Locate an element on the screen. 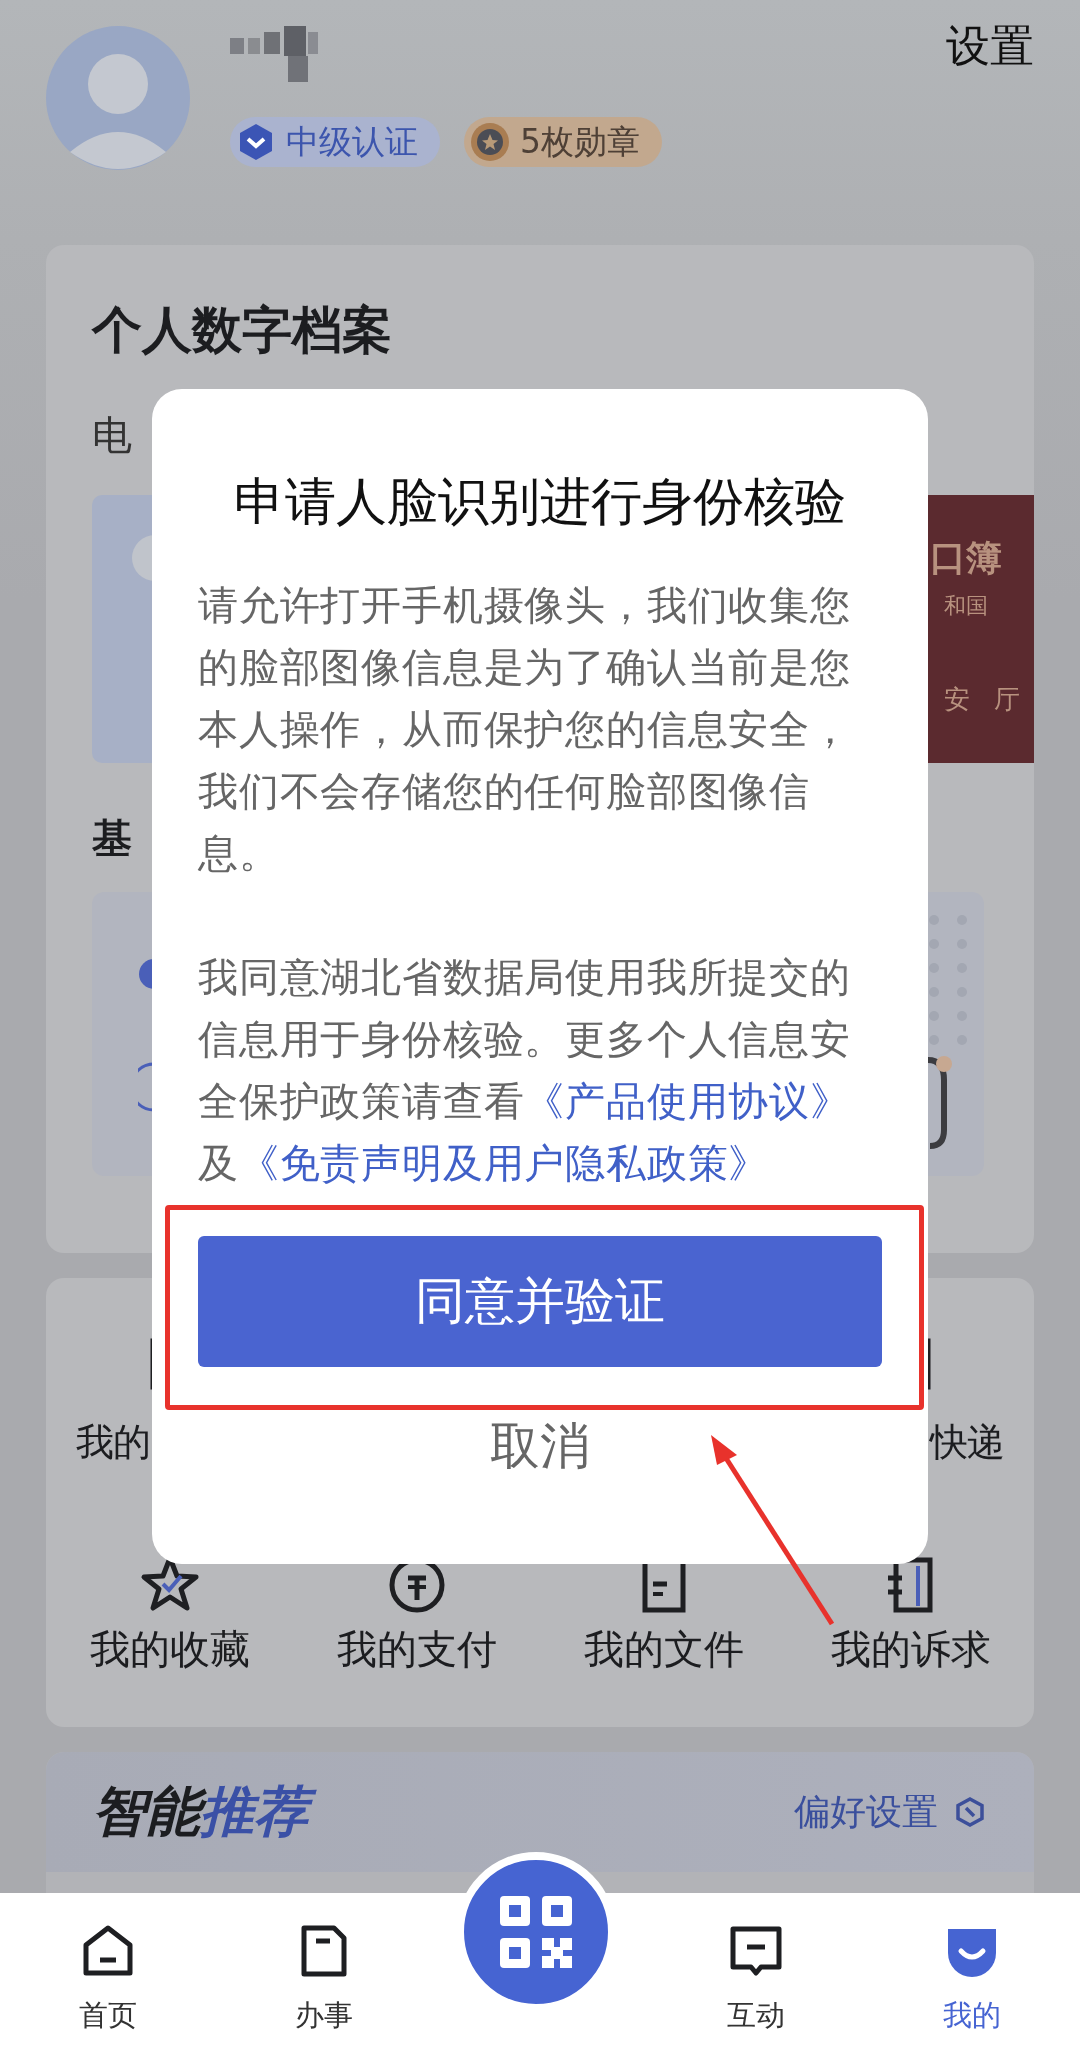 Image resolution: width=1080 pixels, height=2070 pixels. section-label: 电 is located at coordinates (112, 435).